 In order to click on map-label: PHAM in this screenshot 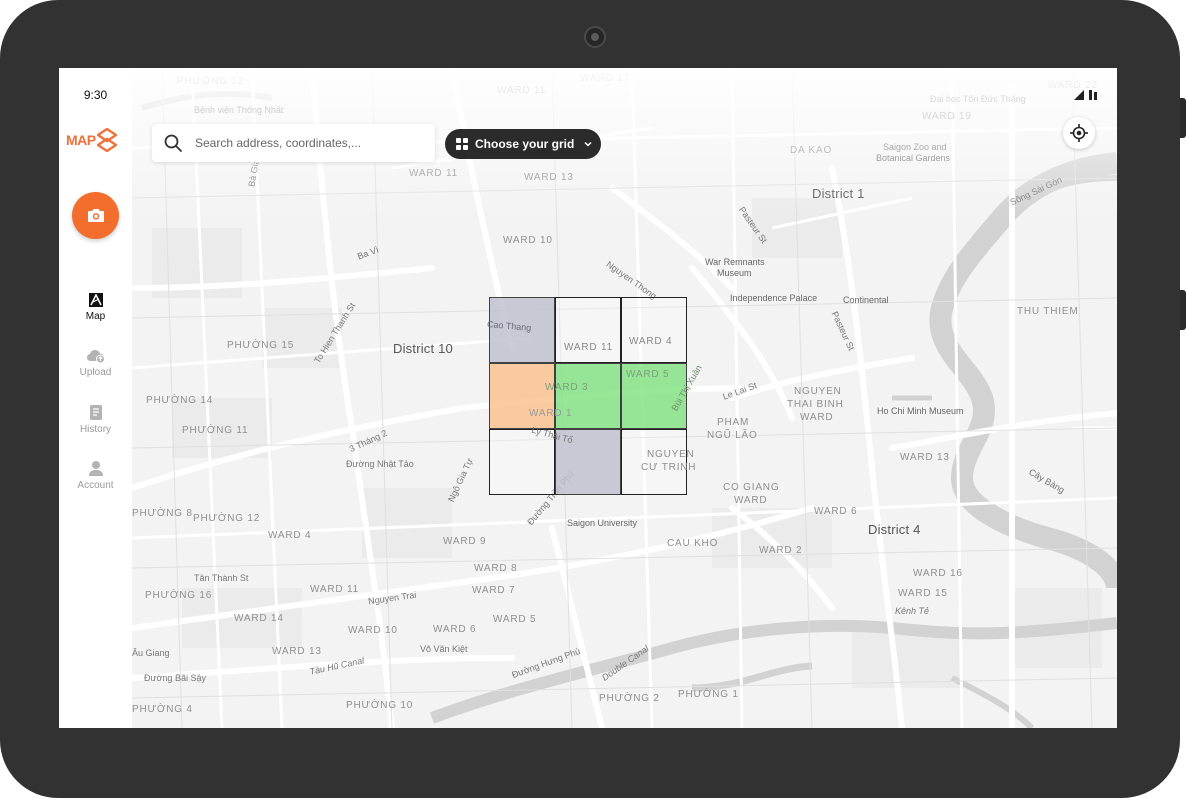, I will do `click(733, 422)`.